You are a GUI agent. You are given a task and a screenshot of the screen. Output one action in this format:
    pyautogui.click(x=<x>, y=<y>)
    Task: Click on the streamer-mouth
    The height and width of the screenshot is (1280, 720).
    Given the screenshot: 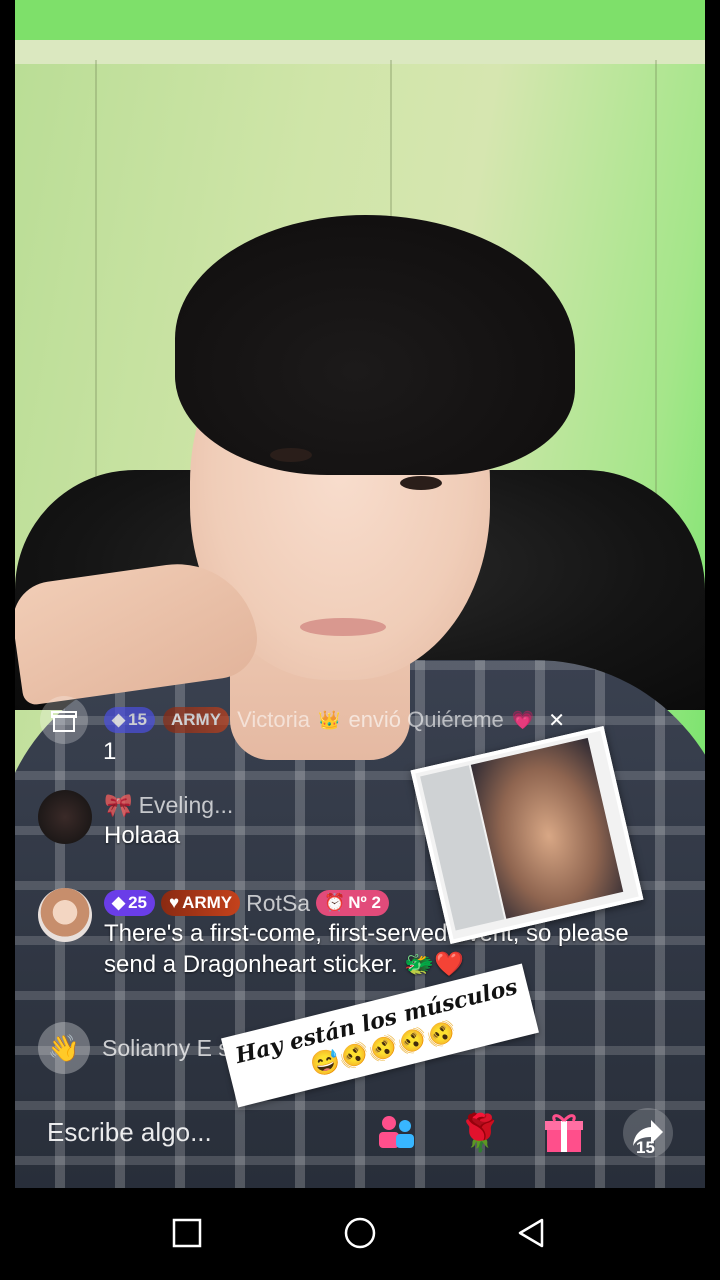 What is the action you would take?
    pyautogui.click(x=343, y=627)
    